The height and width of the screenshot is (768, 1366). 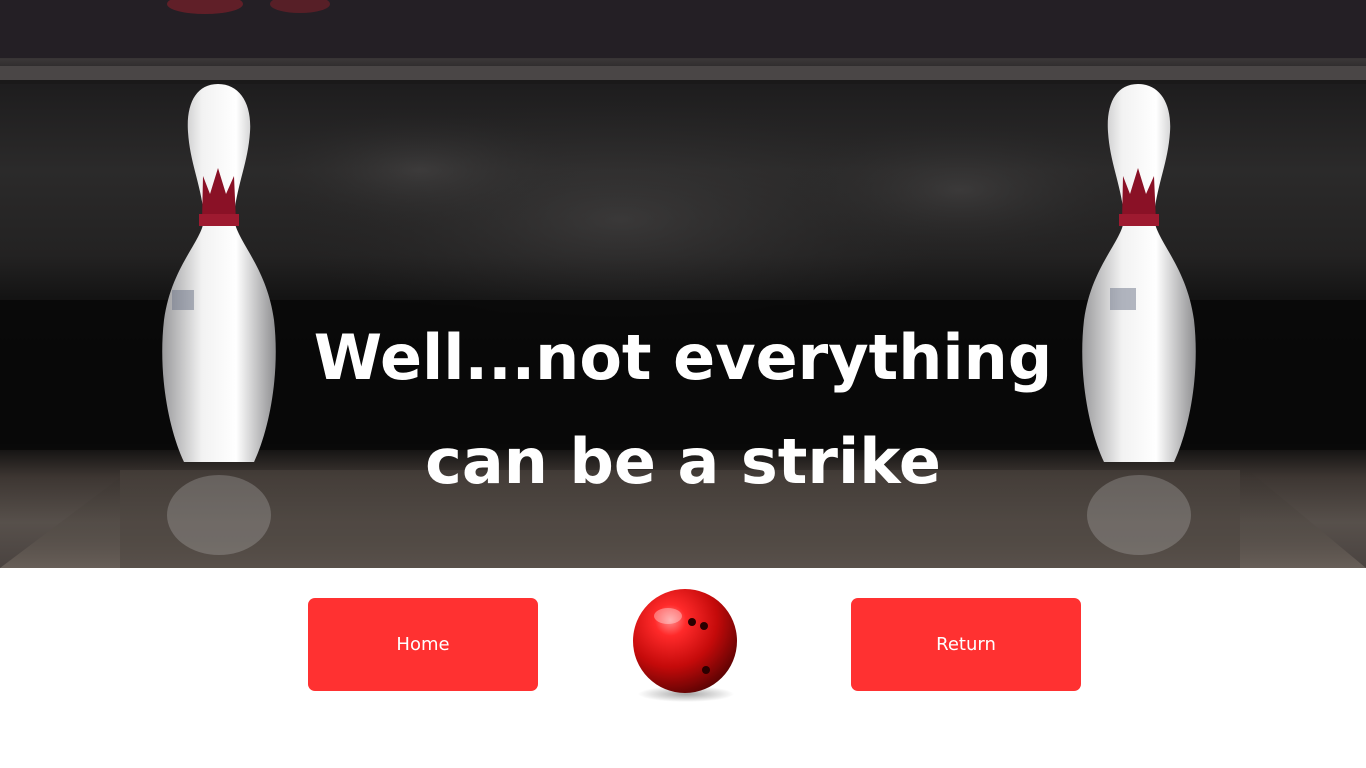 What do you see at coordinates (966, 644) in the screenshot?
I see `return-button: Return` at bounding box center [966, 644].